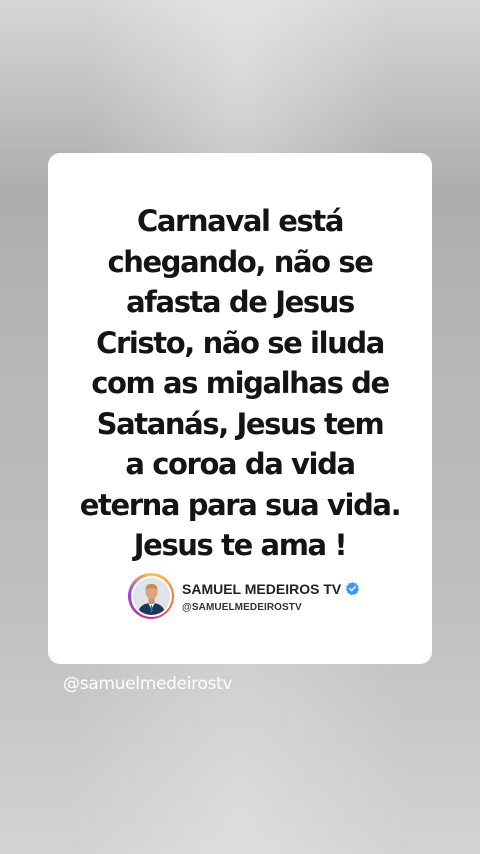 The height and width of the screenshot is (854, 480). Describe the element at coordinates (271, 607) in the screenshot. I see `author-handle: @SAMUELMEDEIROSTV` at that location.